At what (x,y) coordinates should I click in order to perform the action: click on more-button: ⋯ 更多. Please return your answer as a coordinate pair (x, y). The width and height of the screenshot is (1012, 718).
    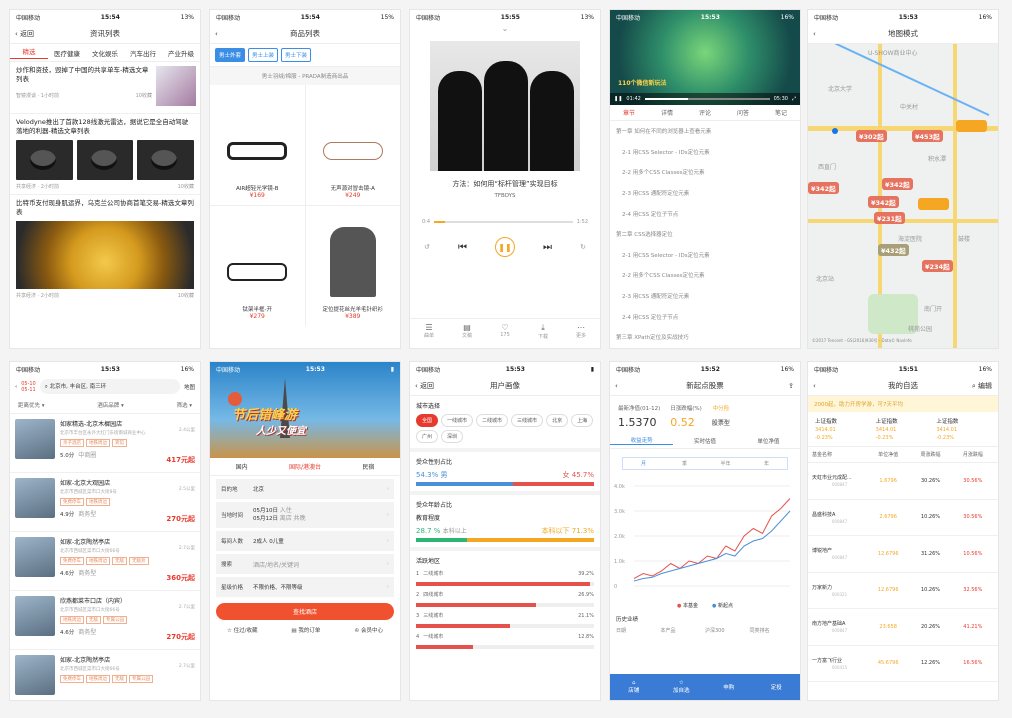
    Looking at the image, I should click on (581, 333).